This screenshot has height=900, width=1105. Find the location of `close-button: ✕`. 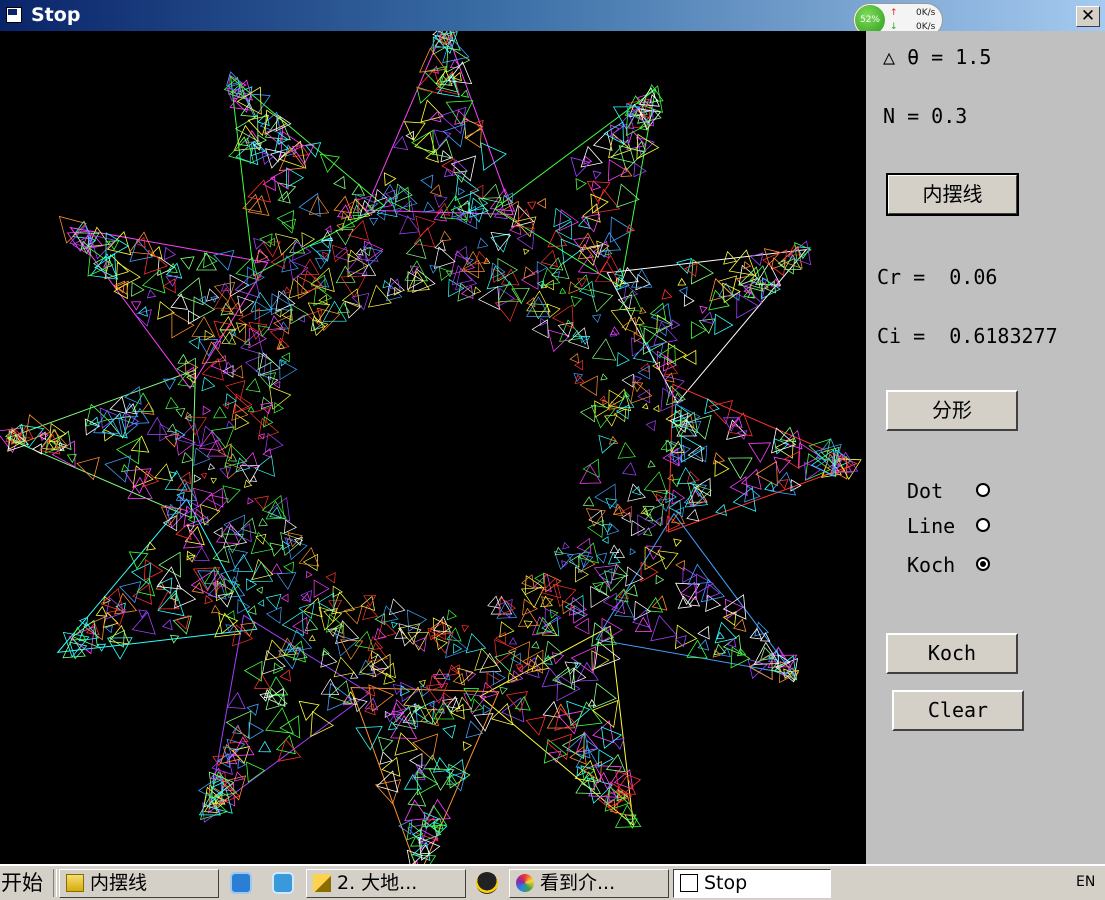

close-button: ✕ is located at coordinates (1088, 16).